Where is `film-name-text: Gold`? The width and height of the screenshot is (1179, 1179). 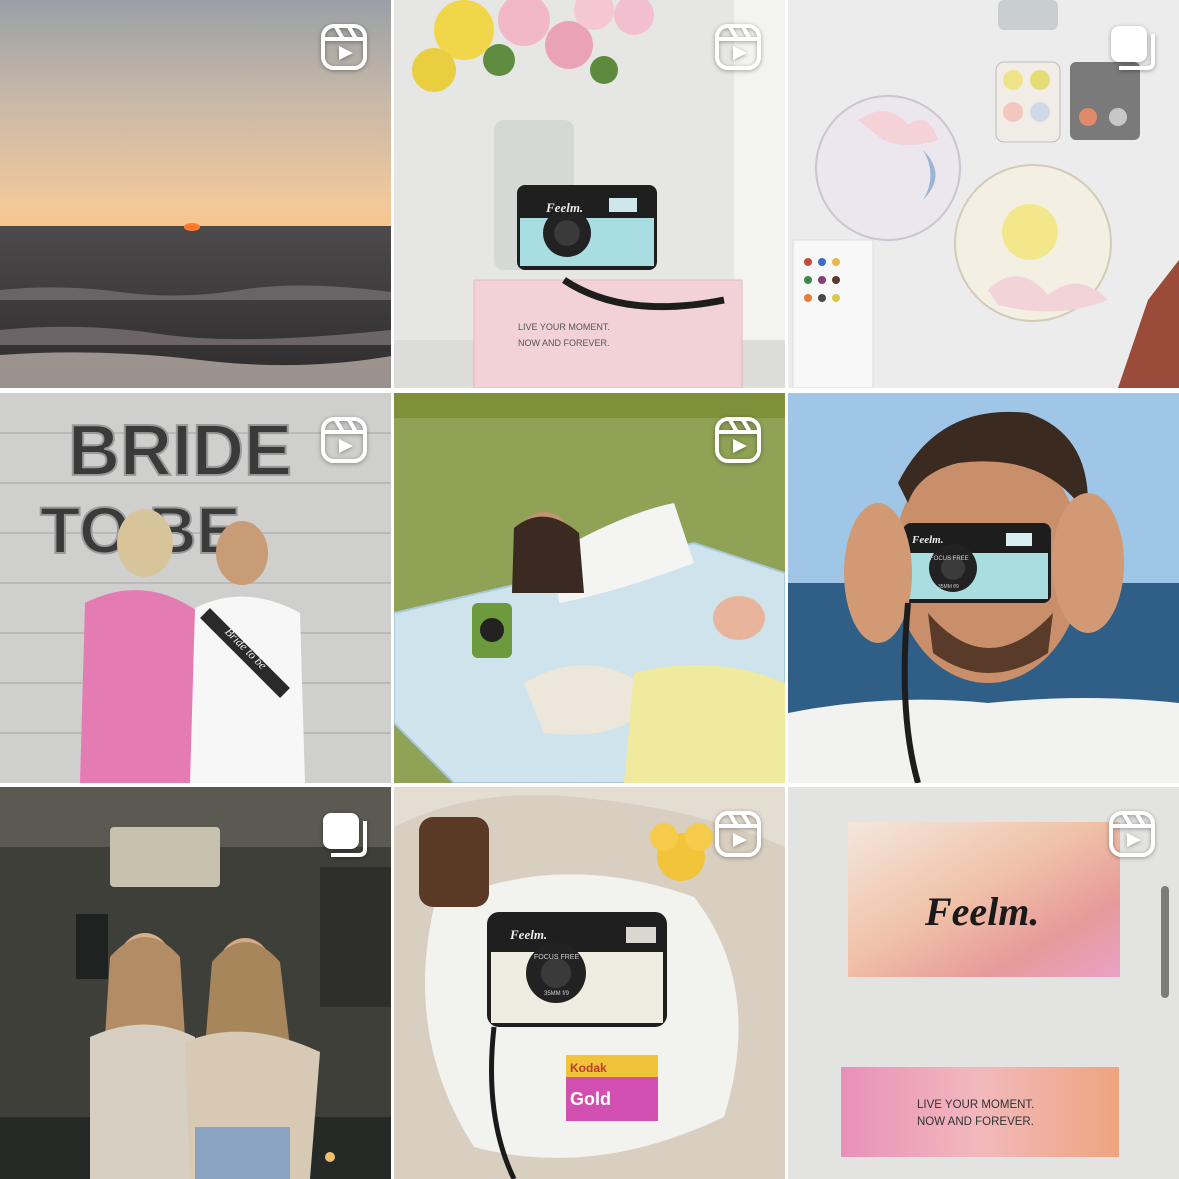
film-name-text: Gold is located at coordinates (590, 1099).